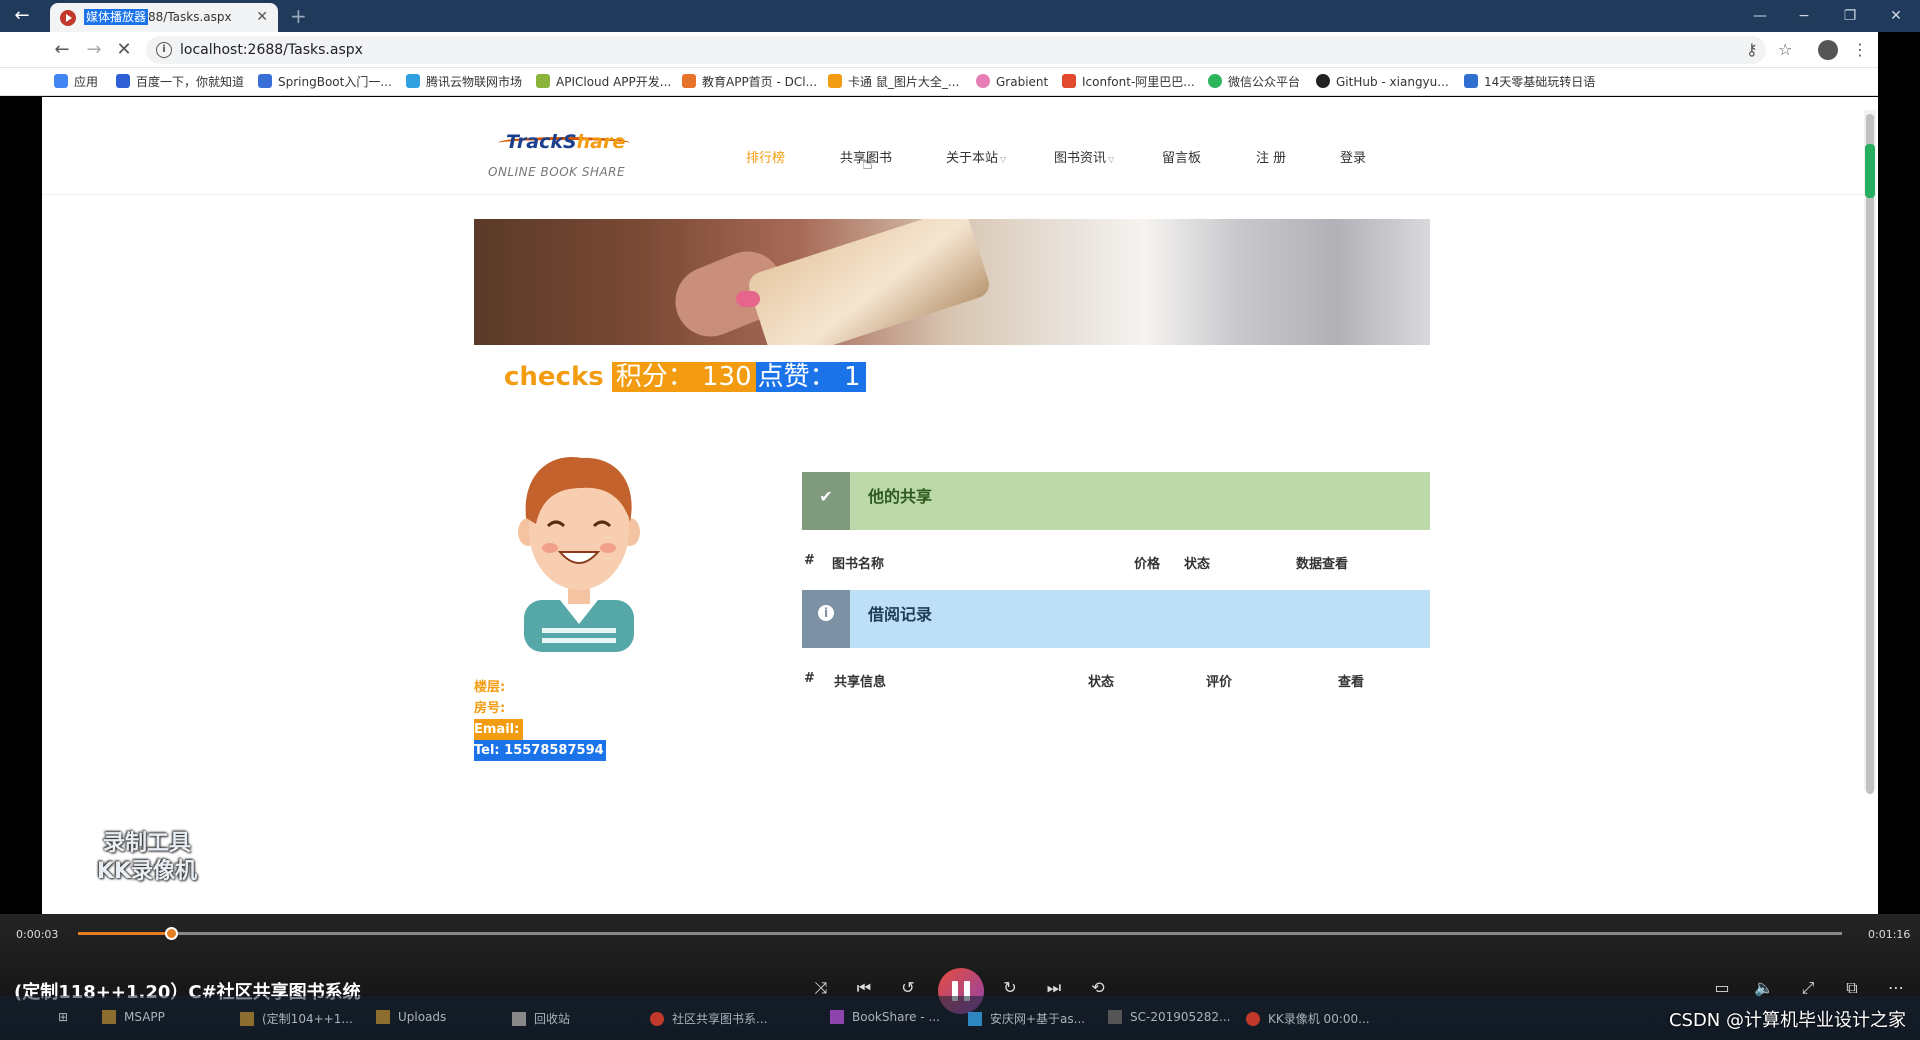 The height and width of the screenshot is (1040, 1920). Describe the element at coordinates (1147, 564) in the screenshot. I see `shares-col-price: 价格` at that location.